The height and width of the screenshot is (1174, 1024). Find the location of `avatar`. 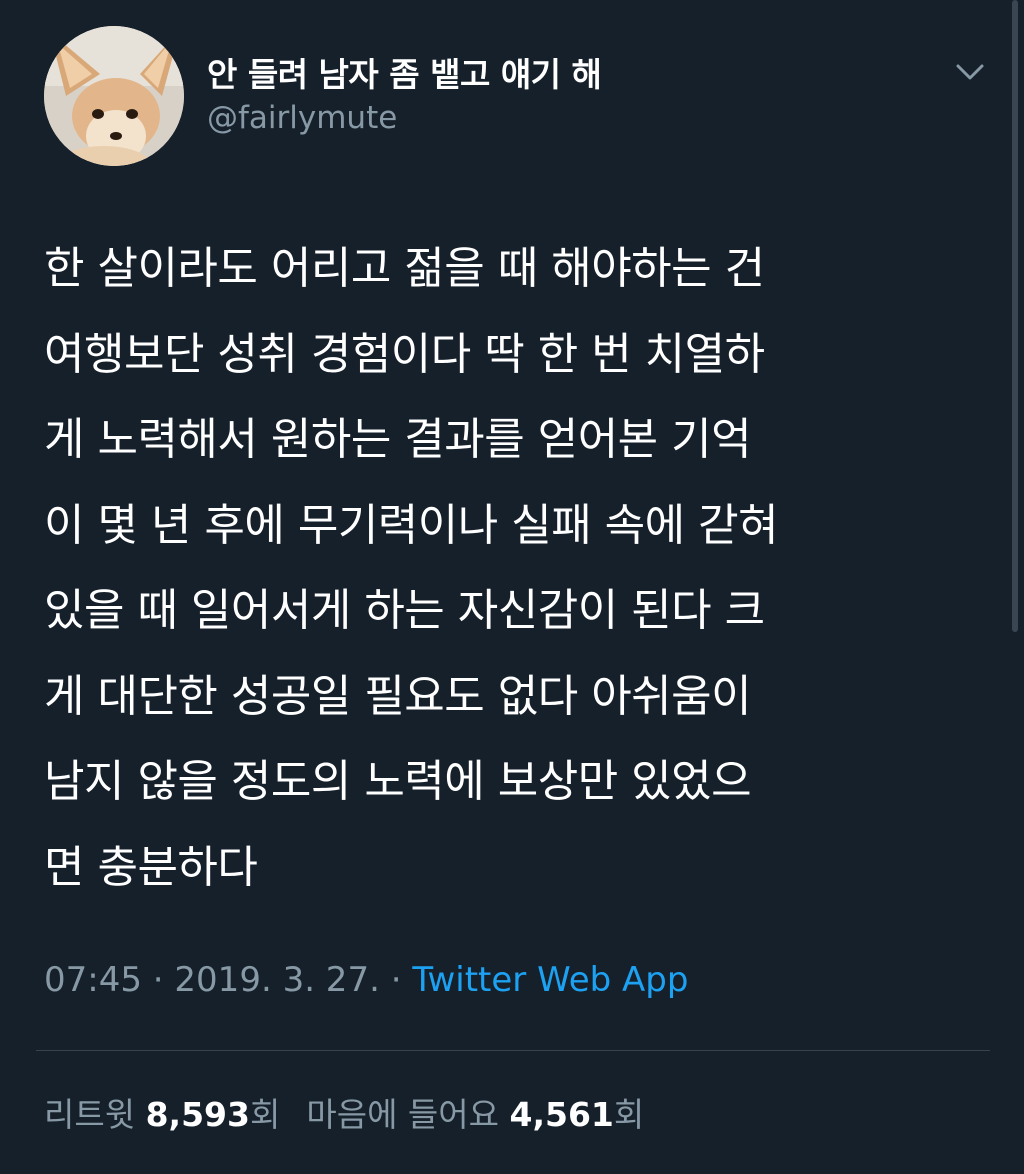

avatar is located at coordinates (114, 96).